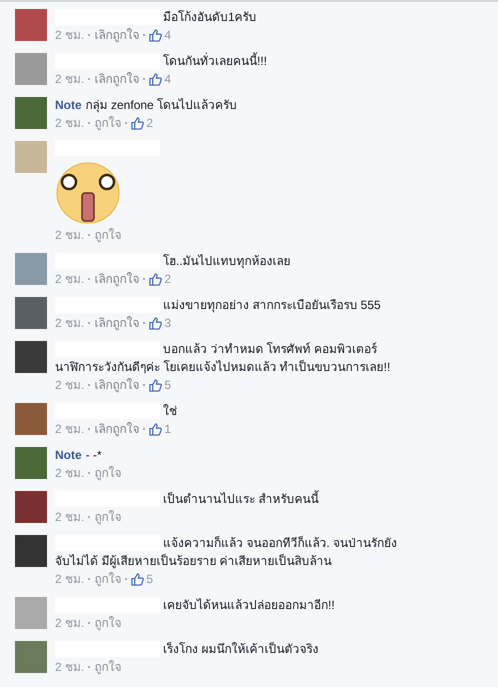 This screenshot has width=498, height=687. What do you see at coordinates (280, 543) in the screenshot?
I see `comment-text: แจ้งความก็แล้ว จนออกทีวีก็แล้ว. จนป่านรักยัง` at bounding box center [280, 543].